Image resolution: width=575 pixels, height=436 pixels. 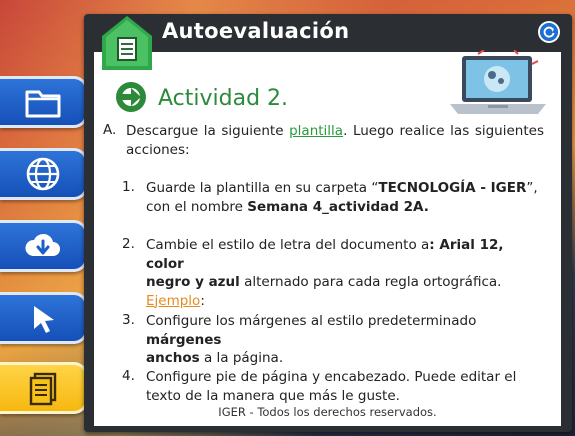 What do you see at coordinates (193, 282) in the screenshot?
I see `step-2-colors: negro y azul` at bounding box center [193, 282].